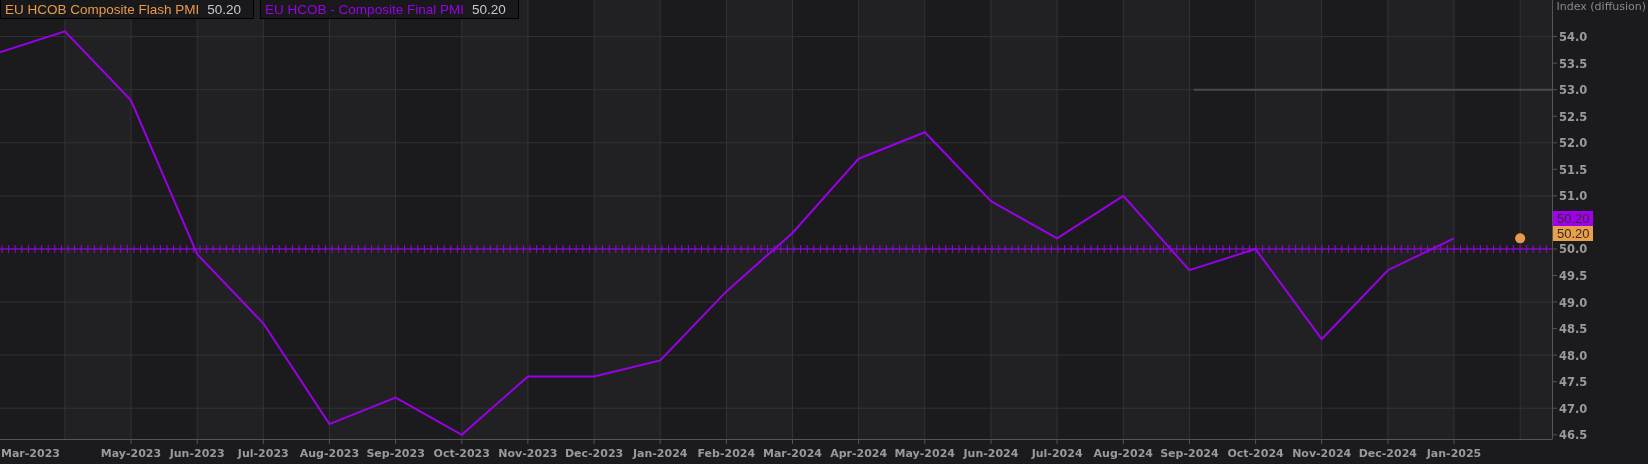 This screenshot has height=464, width=1648. Describe the element at coordinates (792, 453) in the screenshot. I see `x-tick-label: Mar-2024` at that location.